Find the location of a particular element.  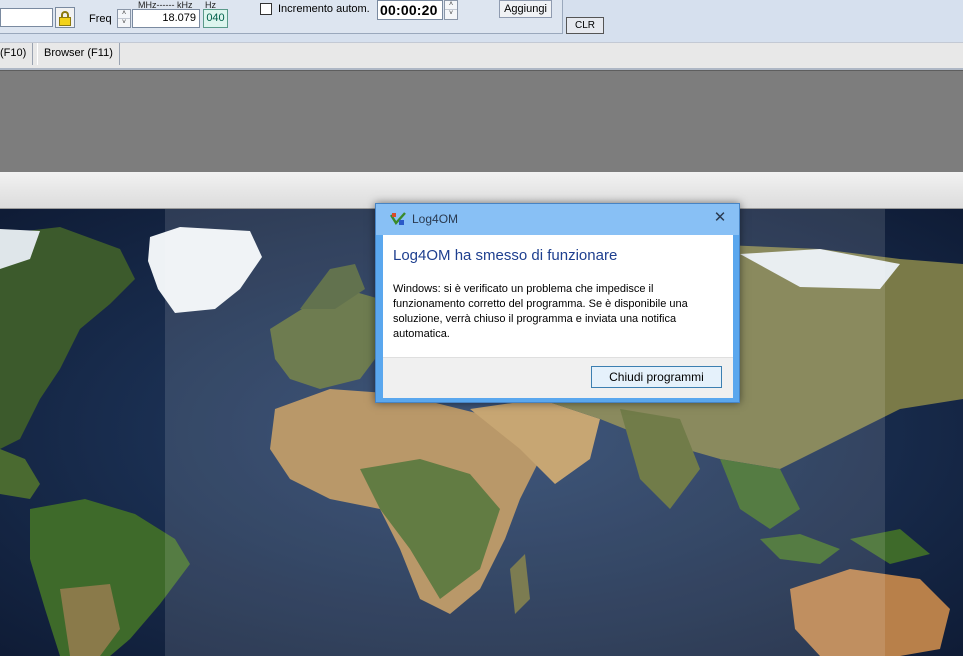

log4om-app-icon is located at coordinates (398, 218).